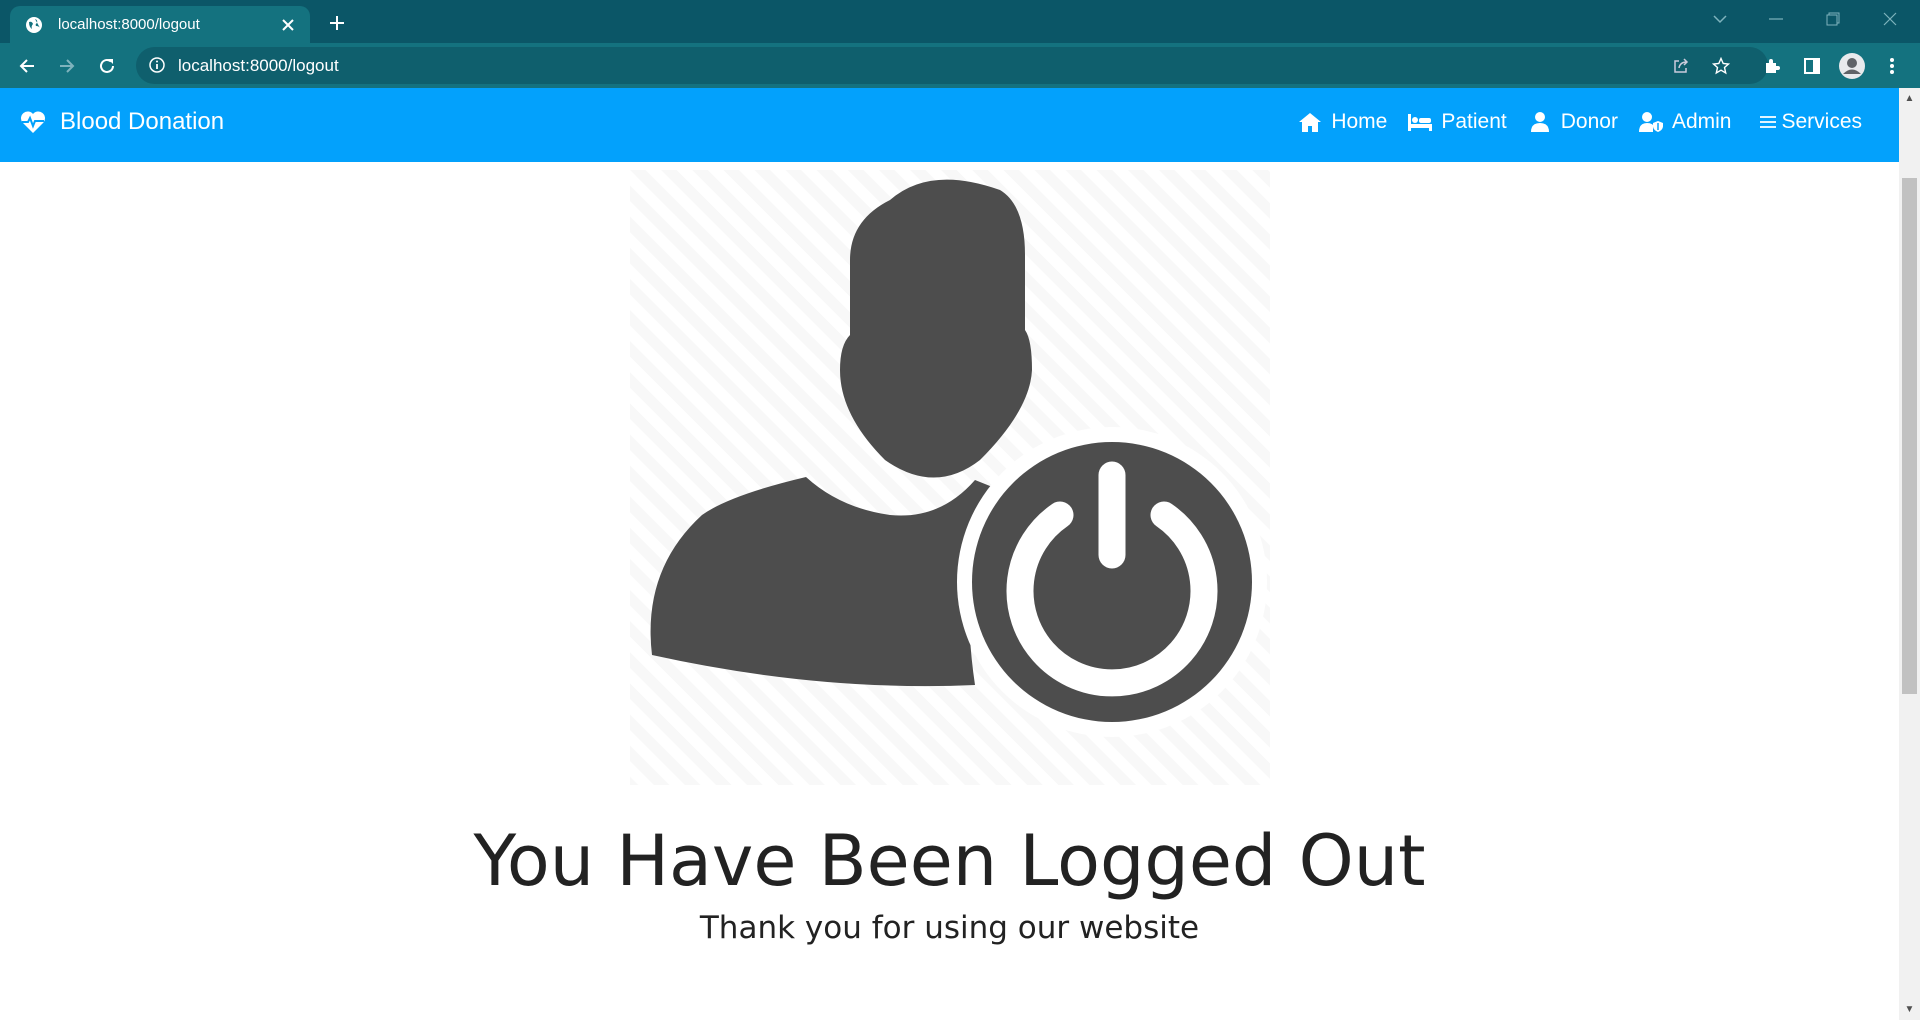 The height and width of the screenshot is (1020, 1920). I want to click on globe-icon, so click(34, 25).